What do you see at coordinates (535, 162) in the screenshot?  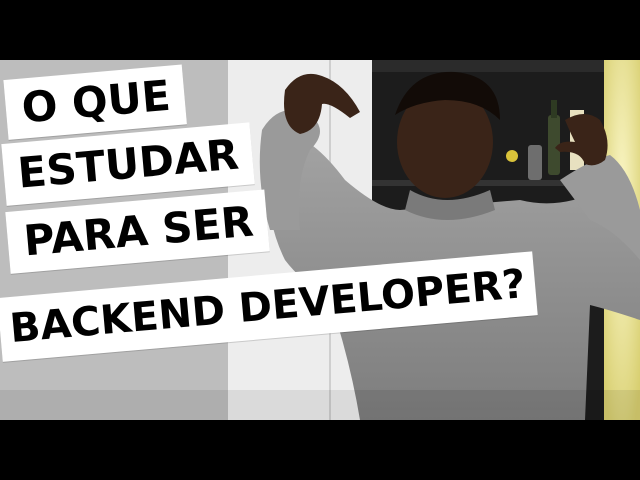 I see `bottle` at bounding box center [535, 162].